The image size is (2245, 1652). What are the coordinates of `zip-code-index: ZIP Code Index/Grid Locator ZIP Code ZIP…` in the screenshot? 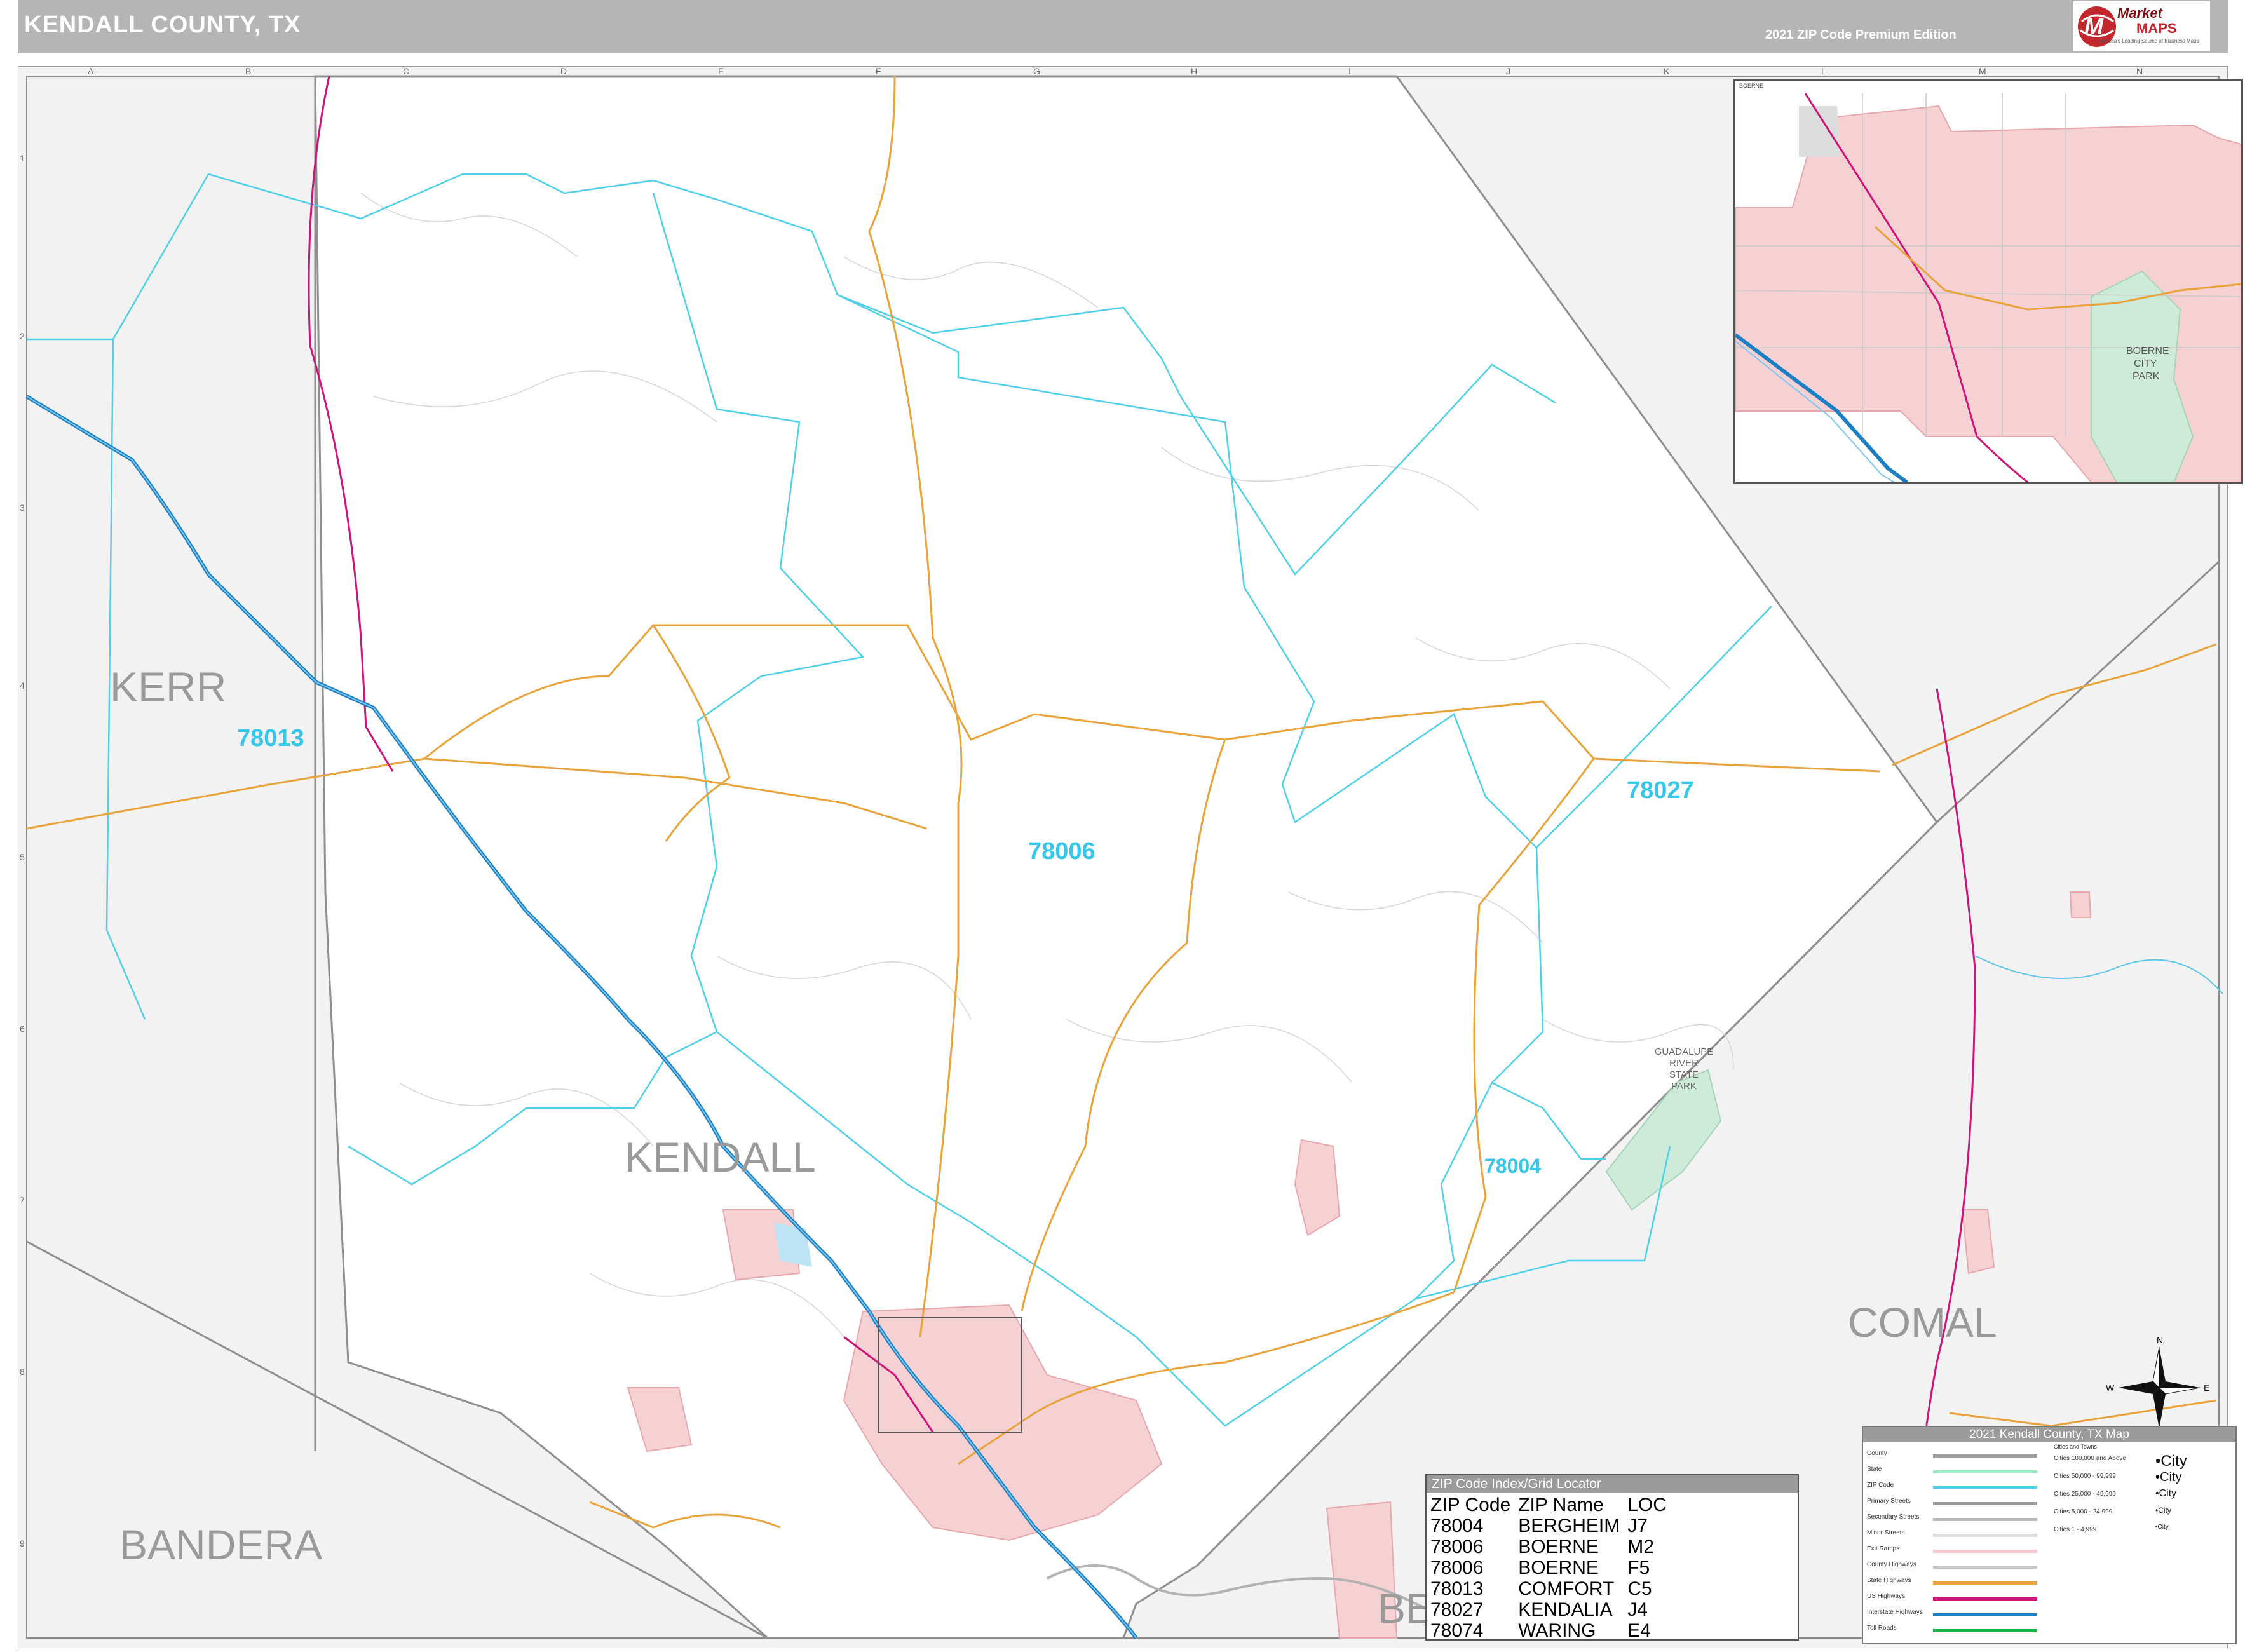 It's located at (1612, 1557).